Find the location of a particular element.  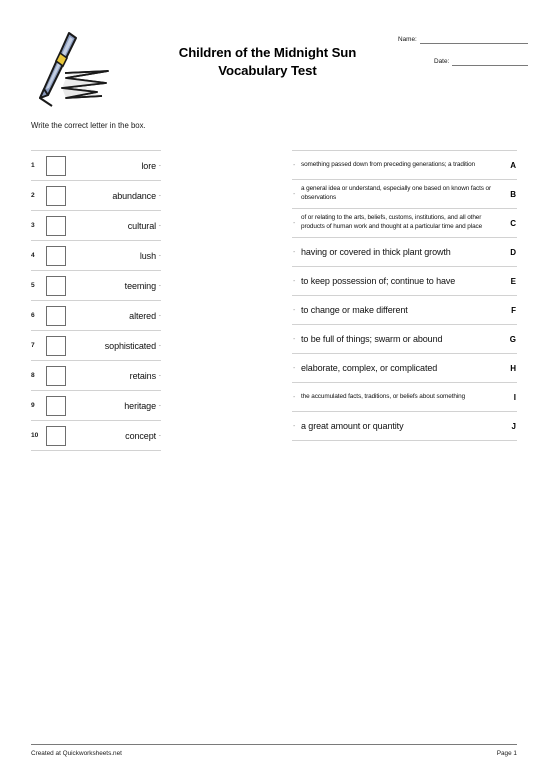

word-label: heritage is located at coordinates (140, 405).